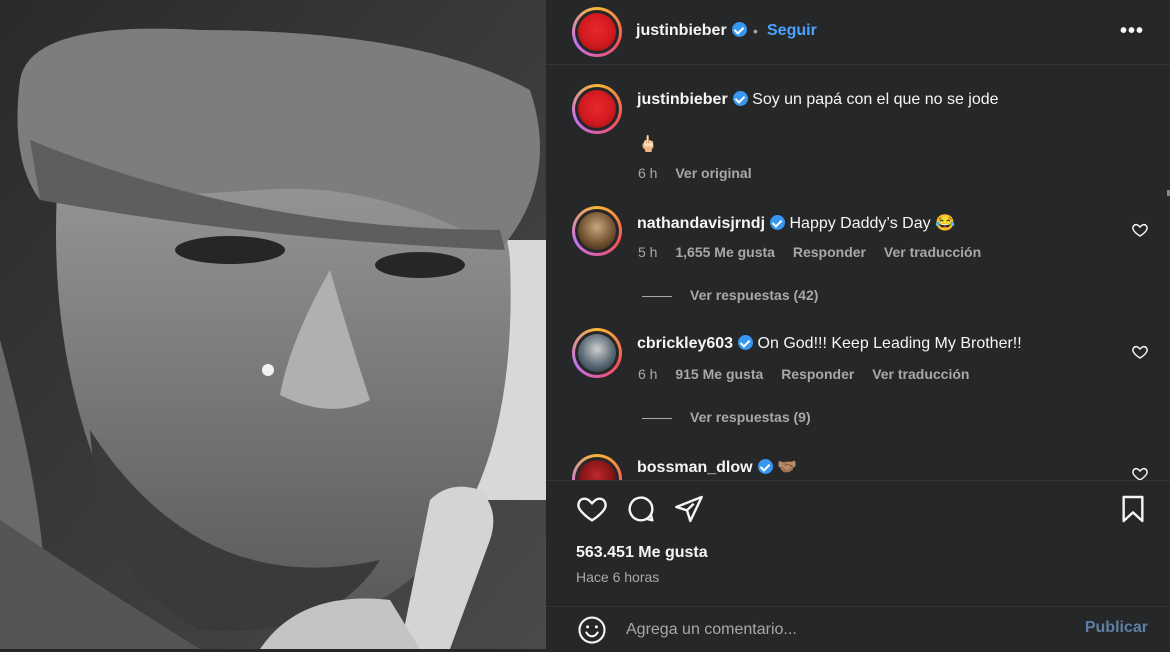 The image size is (1170, 652). Describe the element at coordinates (618, 577) in the screenshot. I see `post-time: Hace 6 horas` at that location.